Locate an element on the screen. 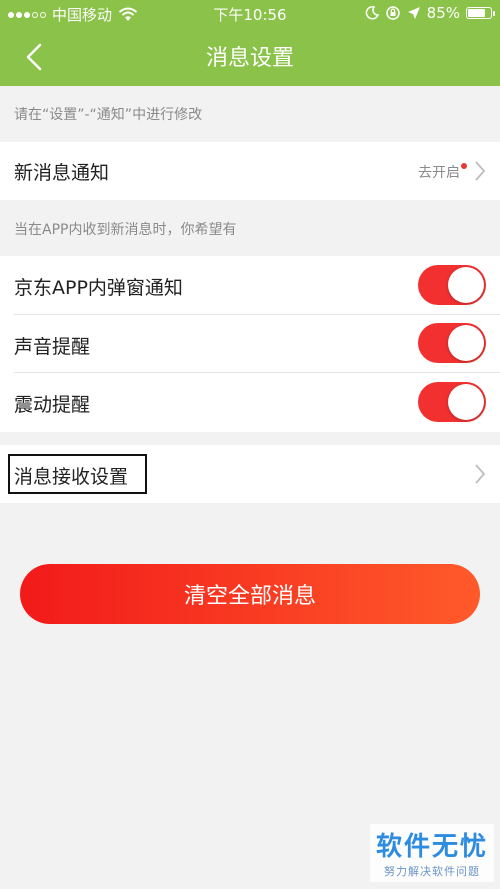  page-title: 消息设置 is located at coordinates (249, 58).